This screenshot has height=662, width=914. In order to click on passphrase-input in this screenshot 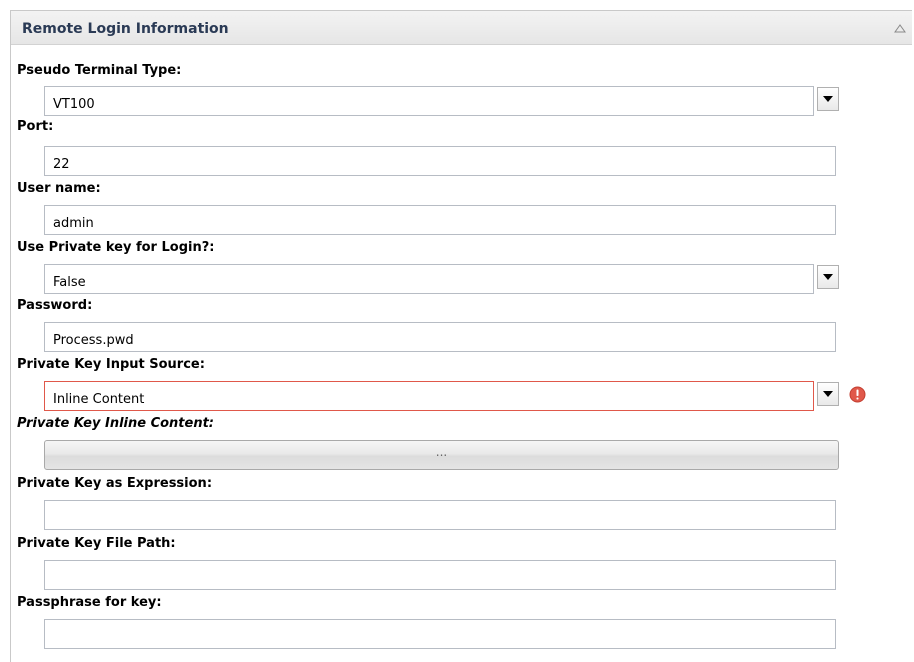, I will do `click(440, 634)`.